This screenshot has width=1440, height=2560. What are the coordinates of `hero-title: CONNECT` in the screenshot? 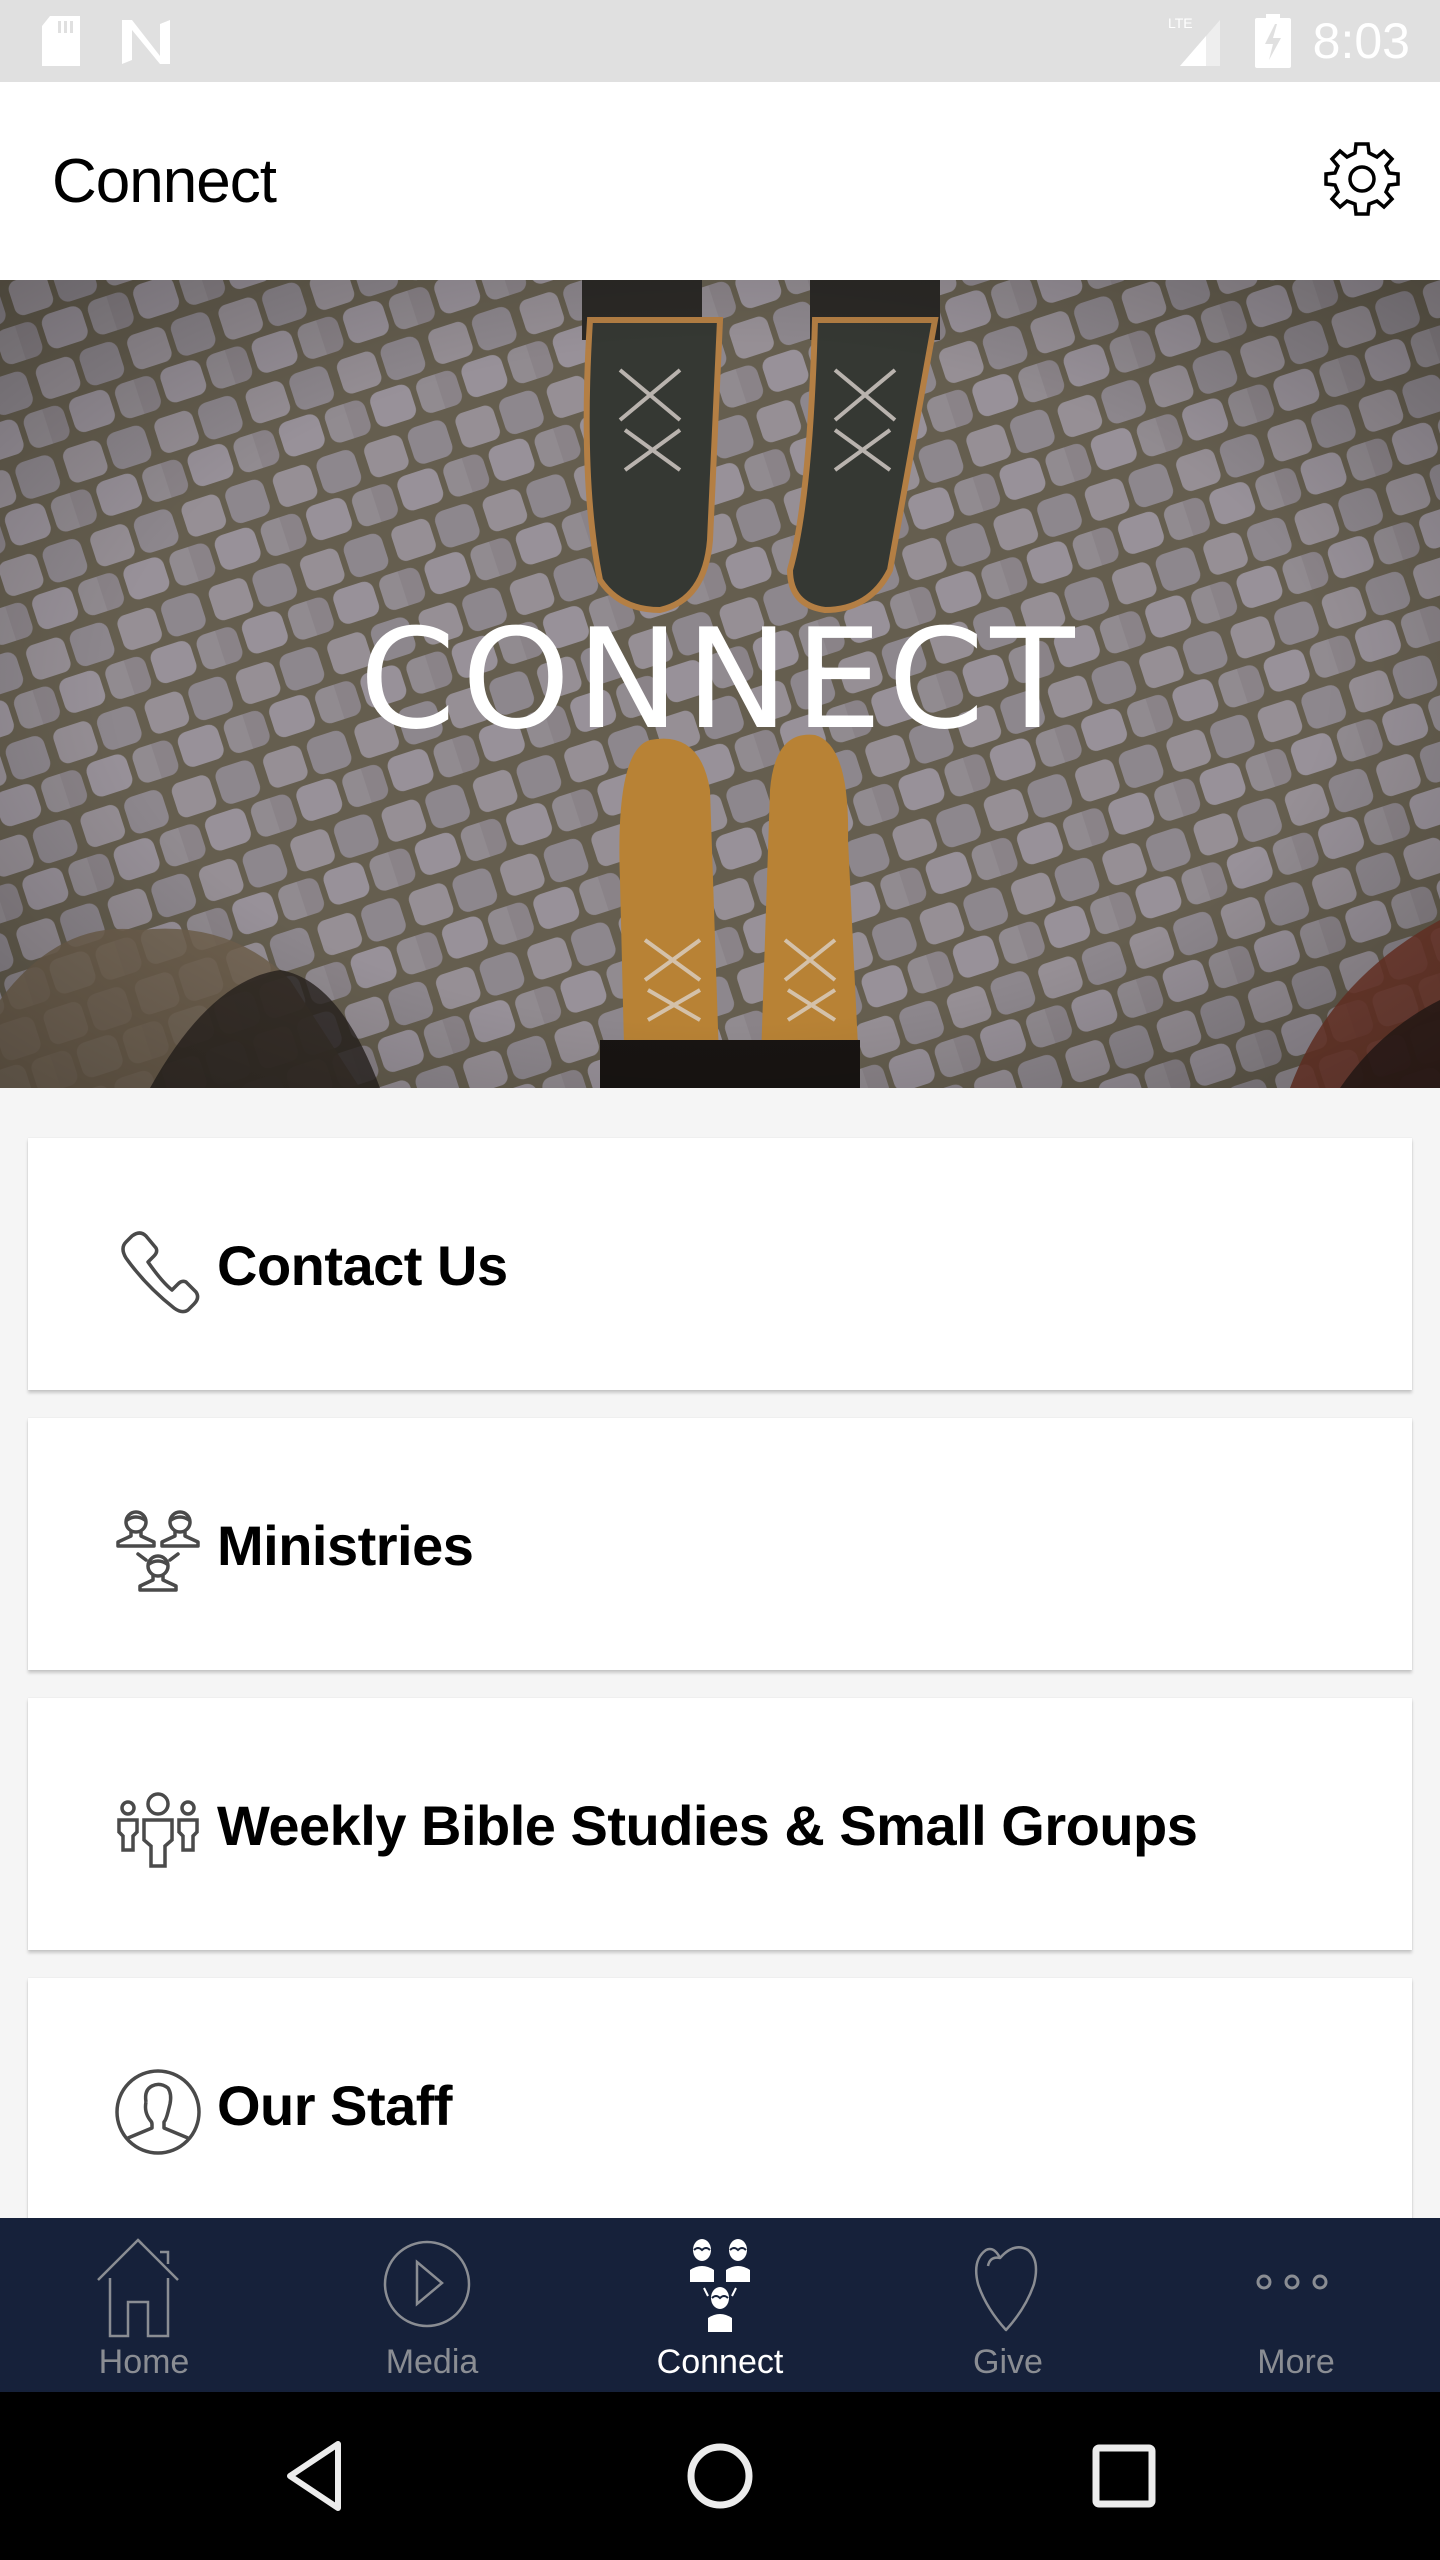 It's located at (720, 679).